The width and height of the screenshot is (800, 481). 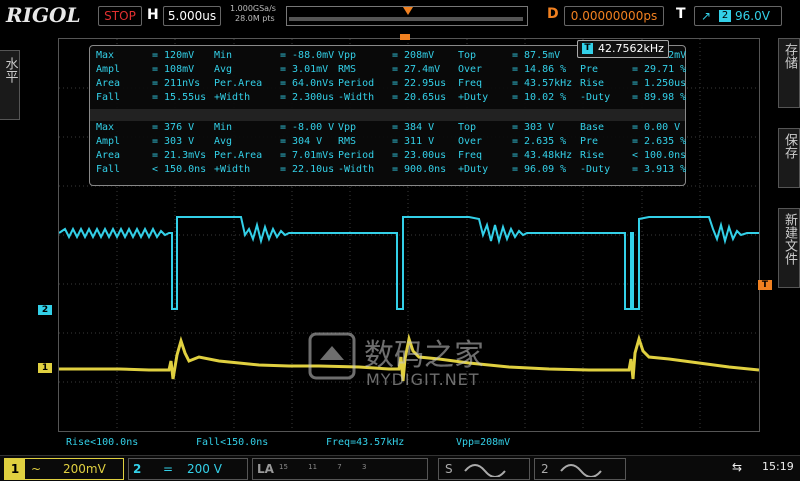 I want to click on measurement-value: = 311 V, so click(x=413, y=141).